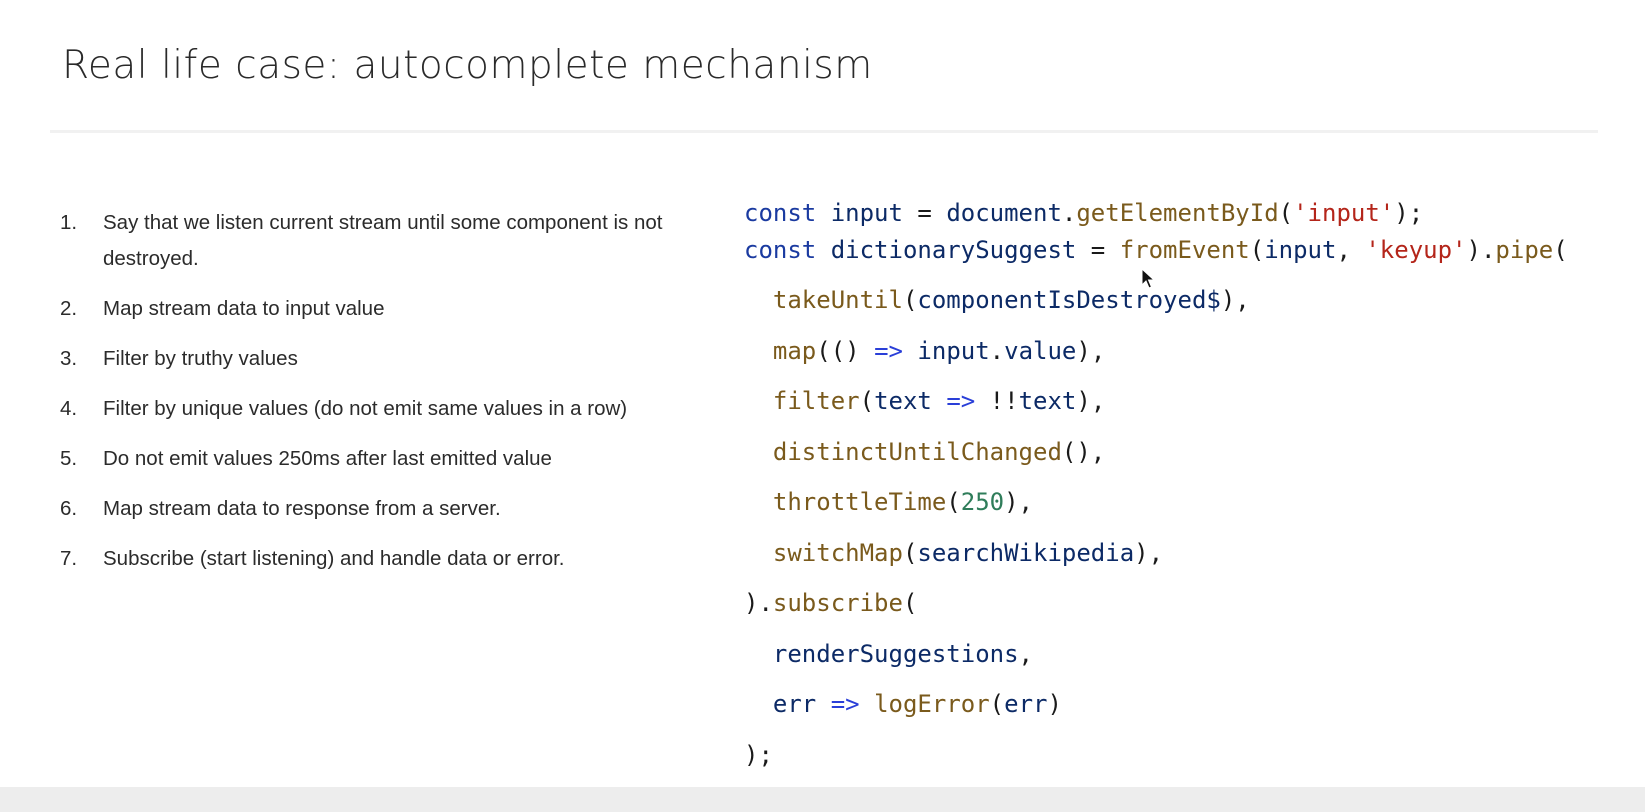 The width and height of the screenshot is (1645, 812). Describe the element at coordinates (837, 603) in the screenshot. I see `code-token: subscribe` at that location.